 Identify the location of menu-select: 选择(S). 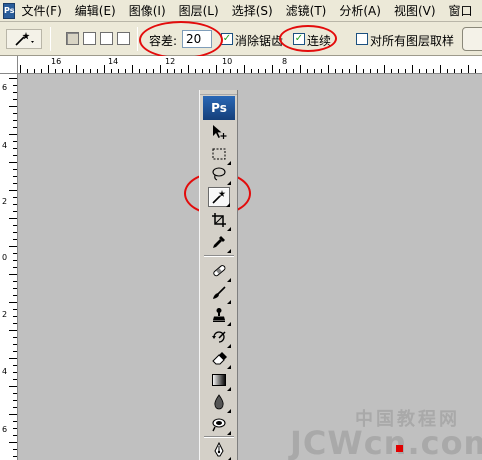
(252, 10).